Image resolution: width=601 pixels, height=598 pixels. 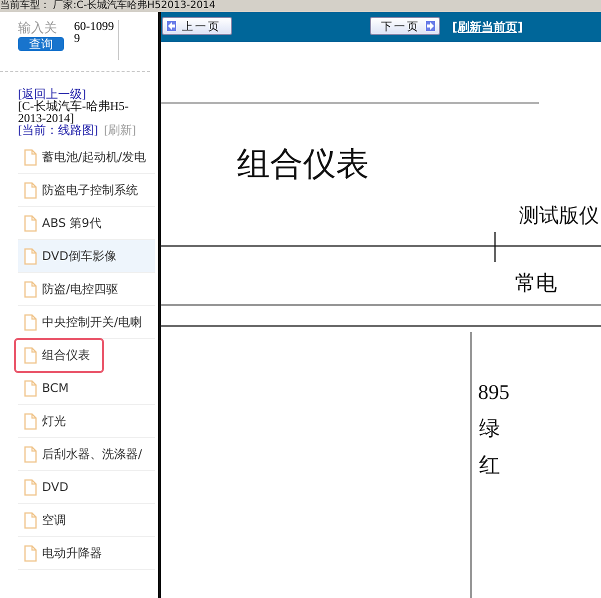 What do you see at coordinates (58, 130) in the screenshot?
I see `current-link: [当前：线路图]` at bounding box center [58, 130].